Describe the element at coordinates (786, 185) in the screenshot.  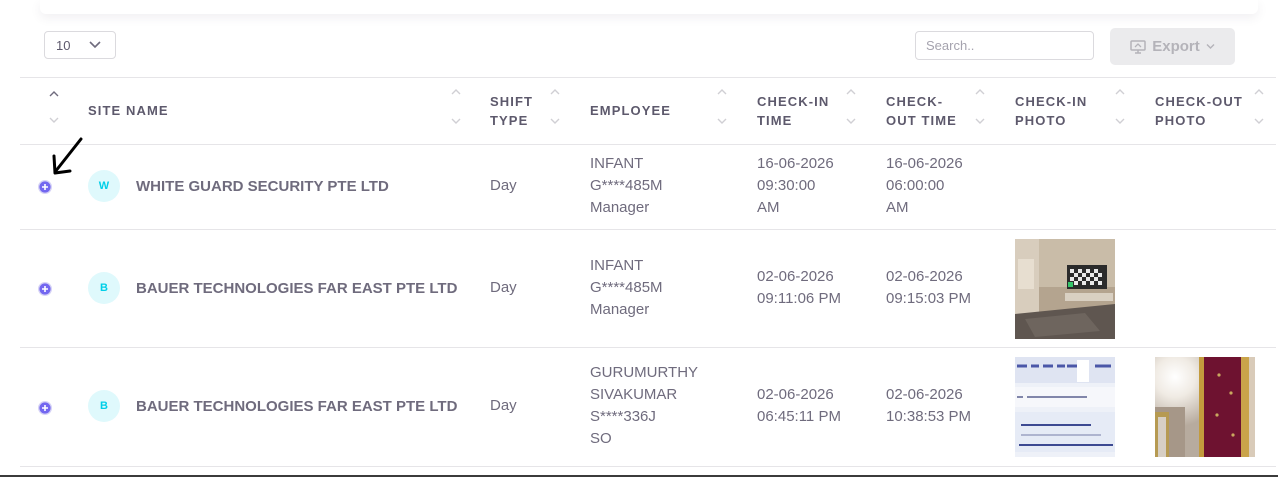
I see `check-in-clock: 09:30:00` at that location.